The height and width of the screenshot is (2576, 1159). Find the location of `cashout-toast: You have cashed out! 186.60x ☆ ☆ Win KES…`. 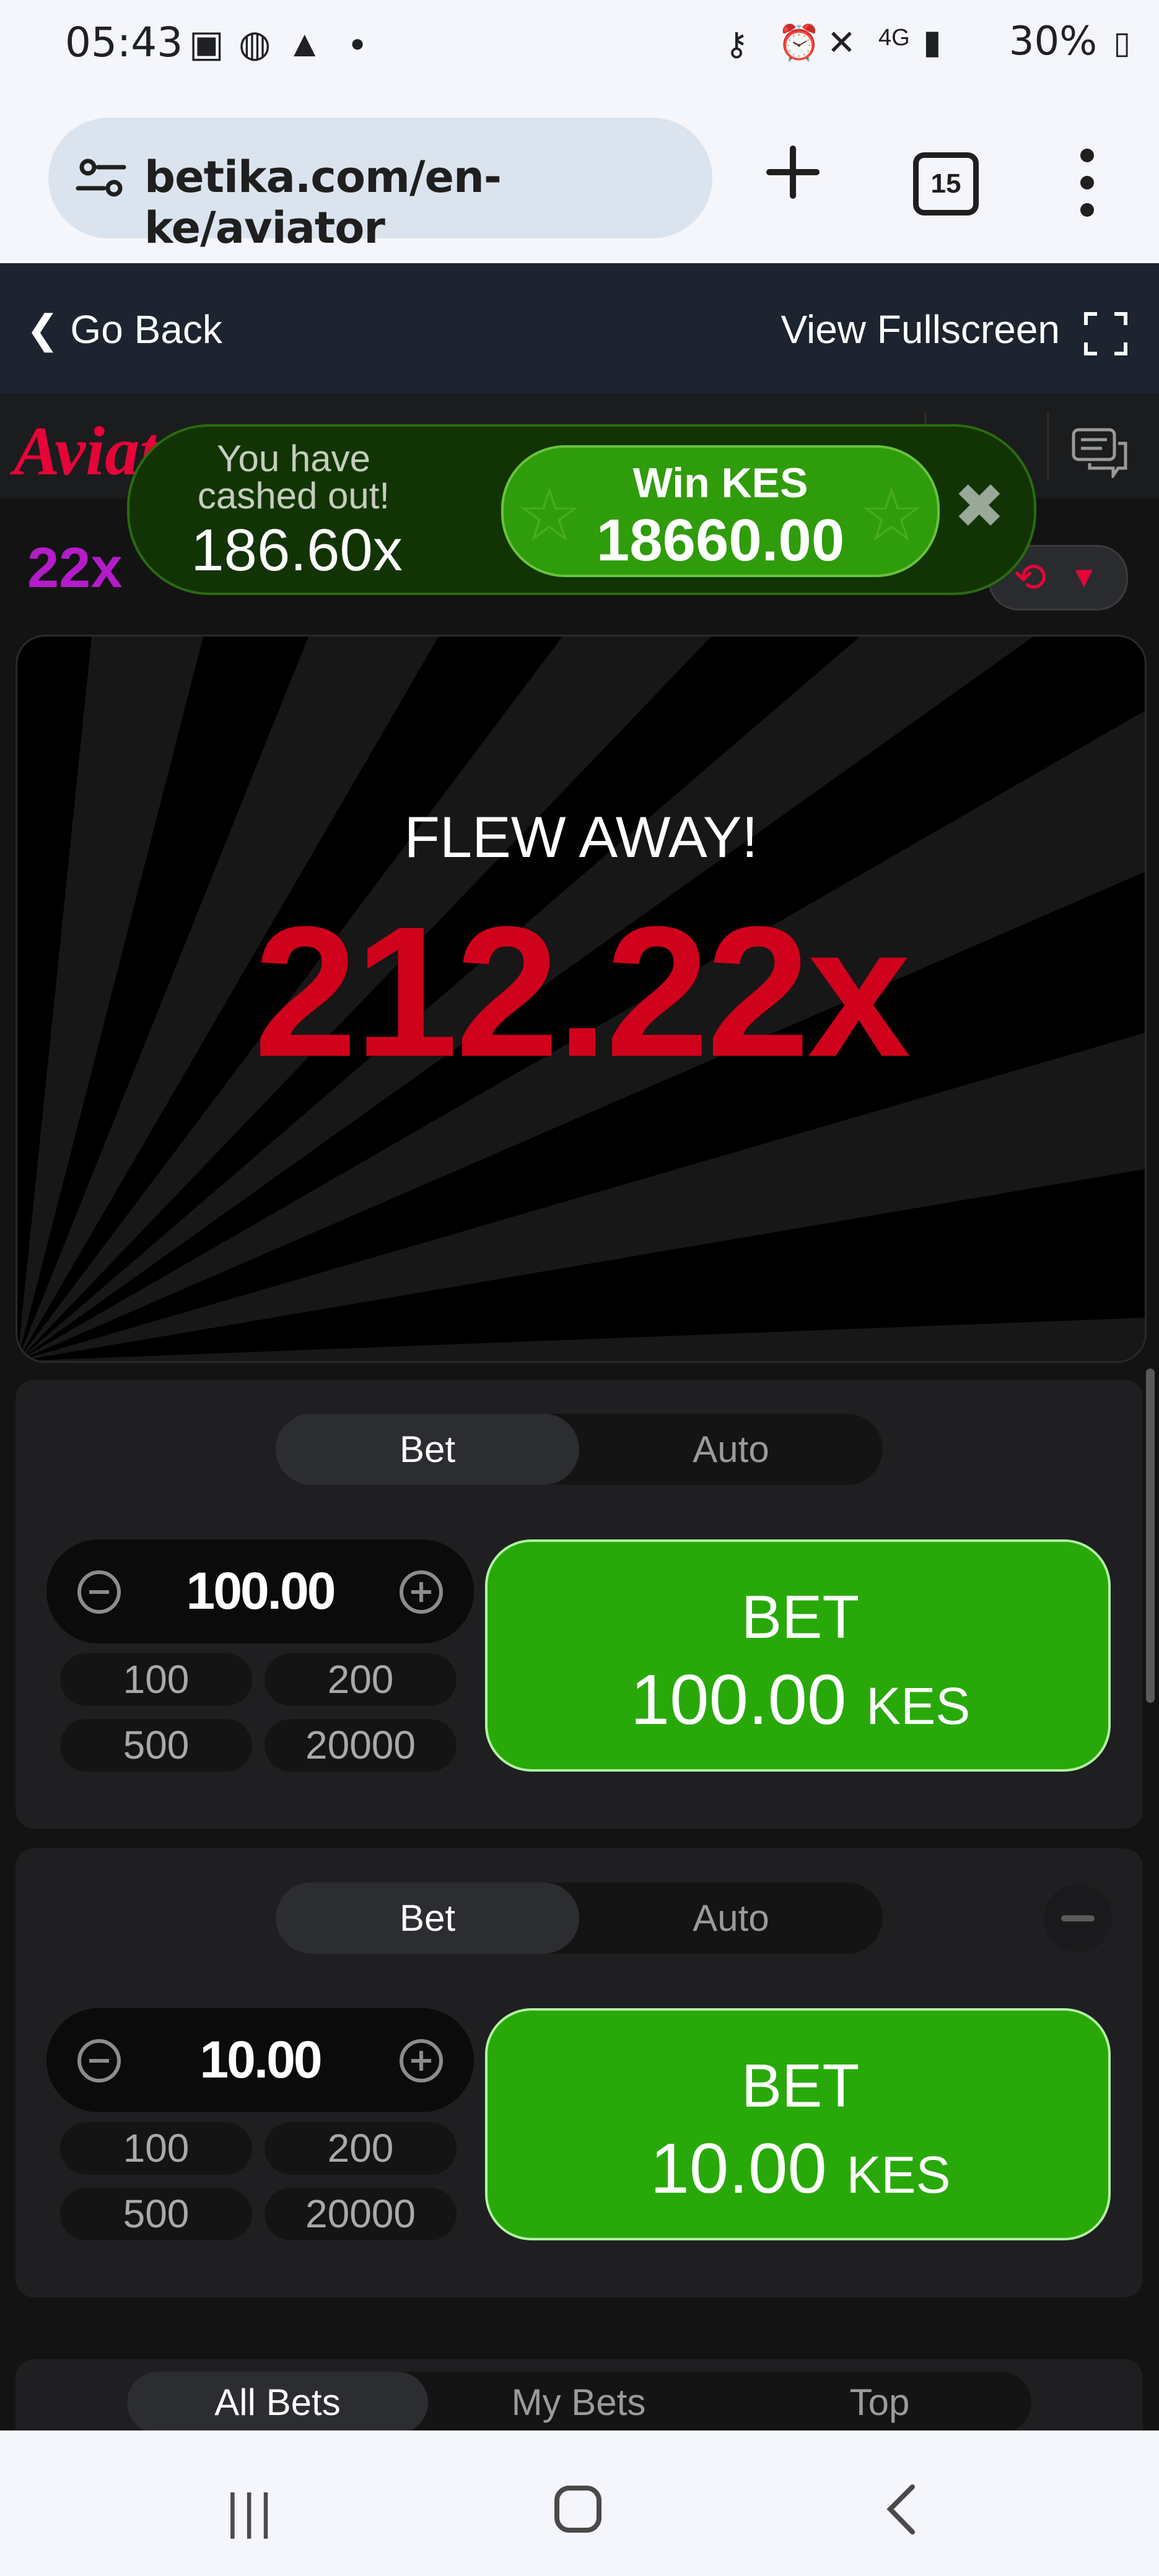

cashout-toast: You have cashed out! 186.60x ☆ ☆ Win KES… is located at coordinates (582, 509).